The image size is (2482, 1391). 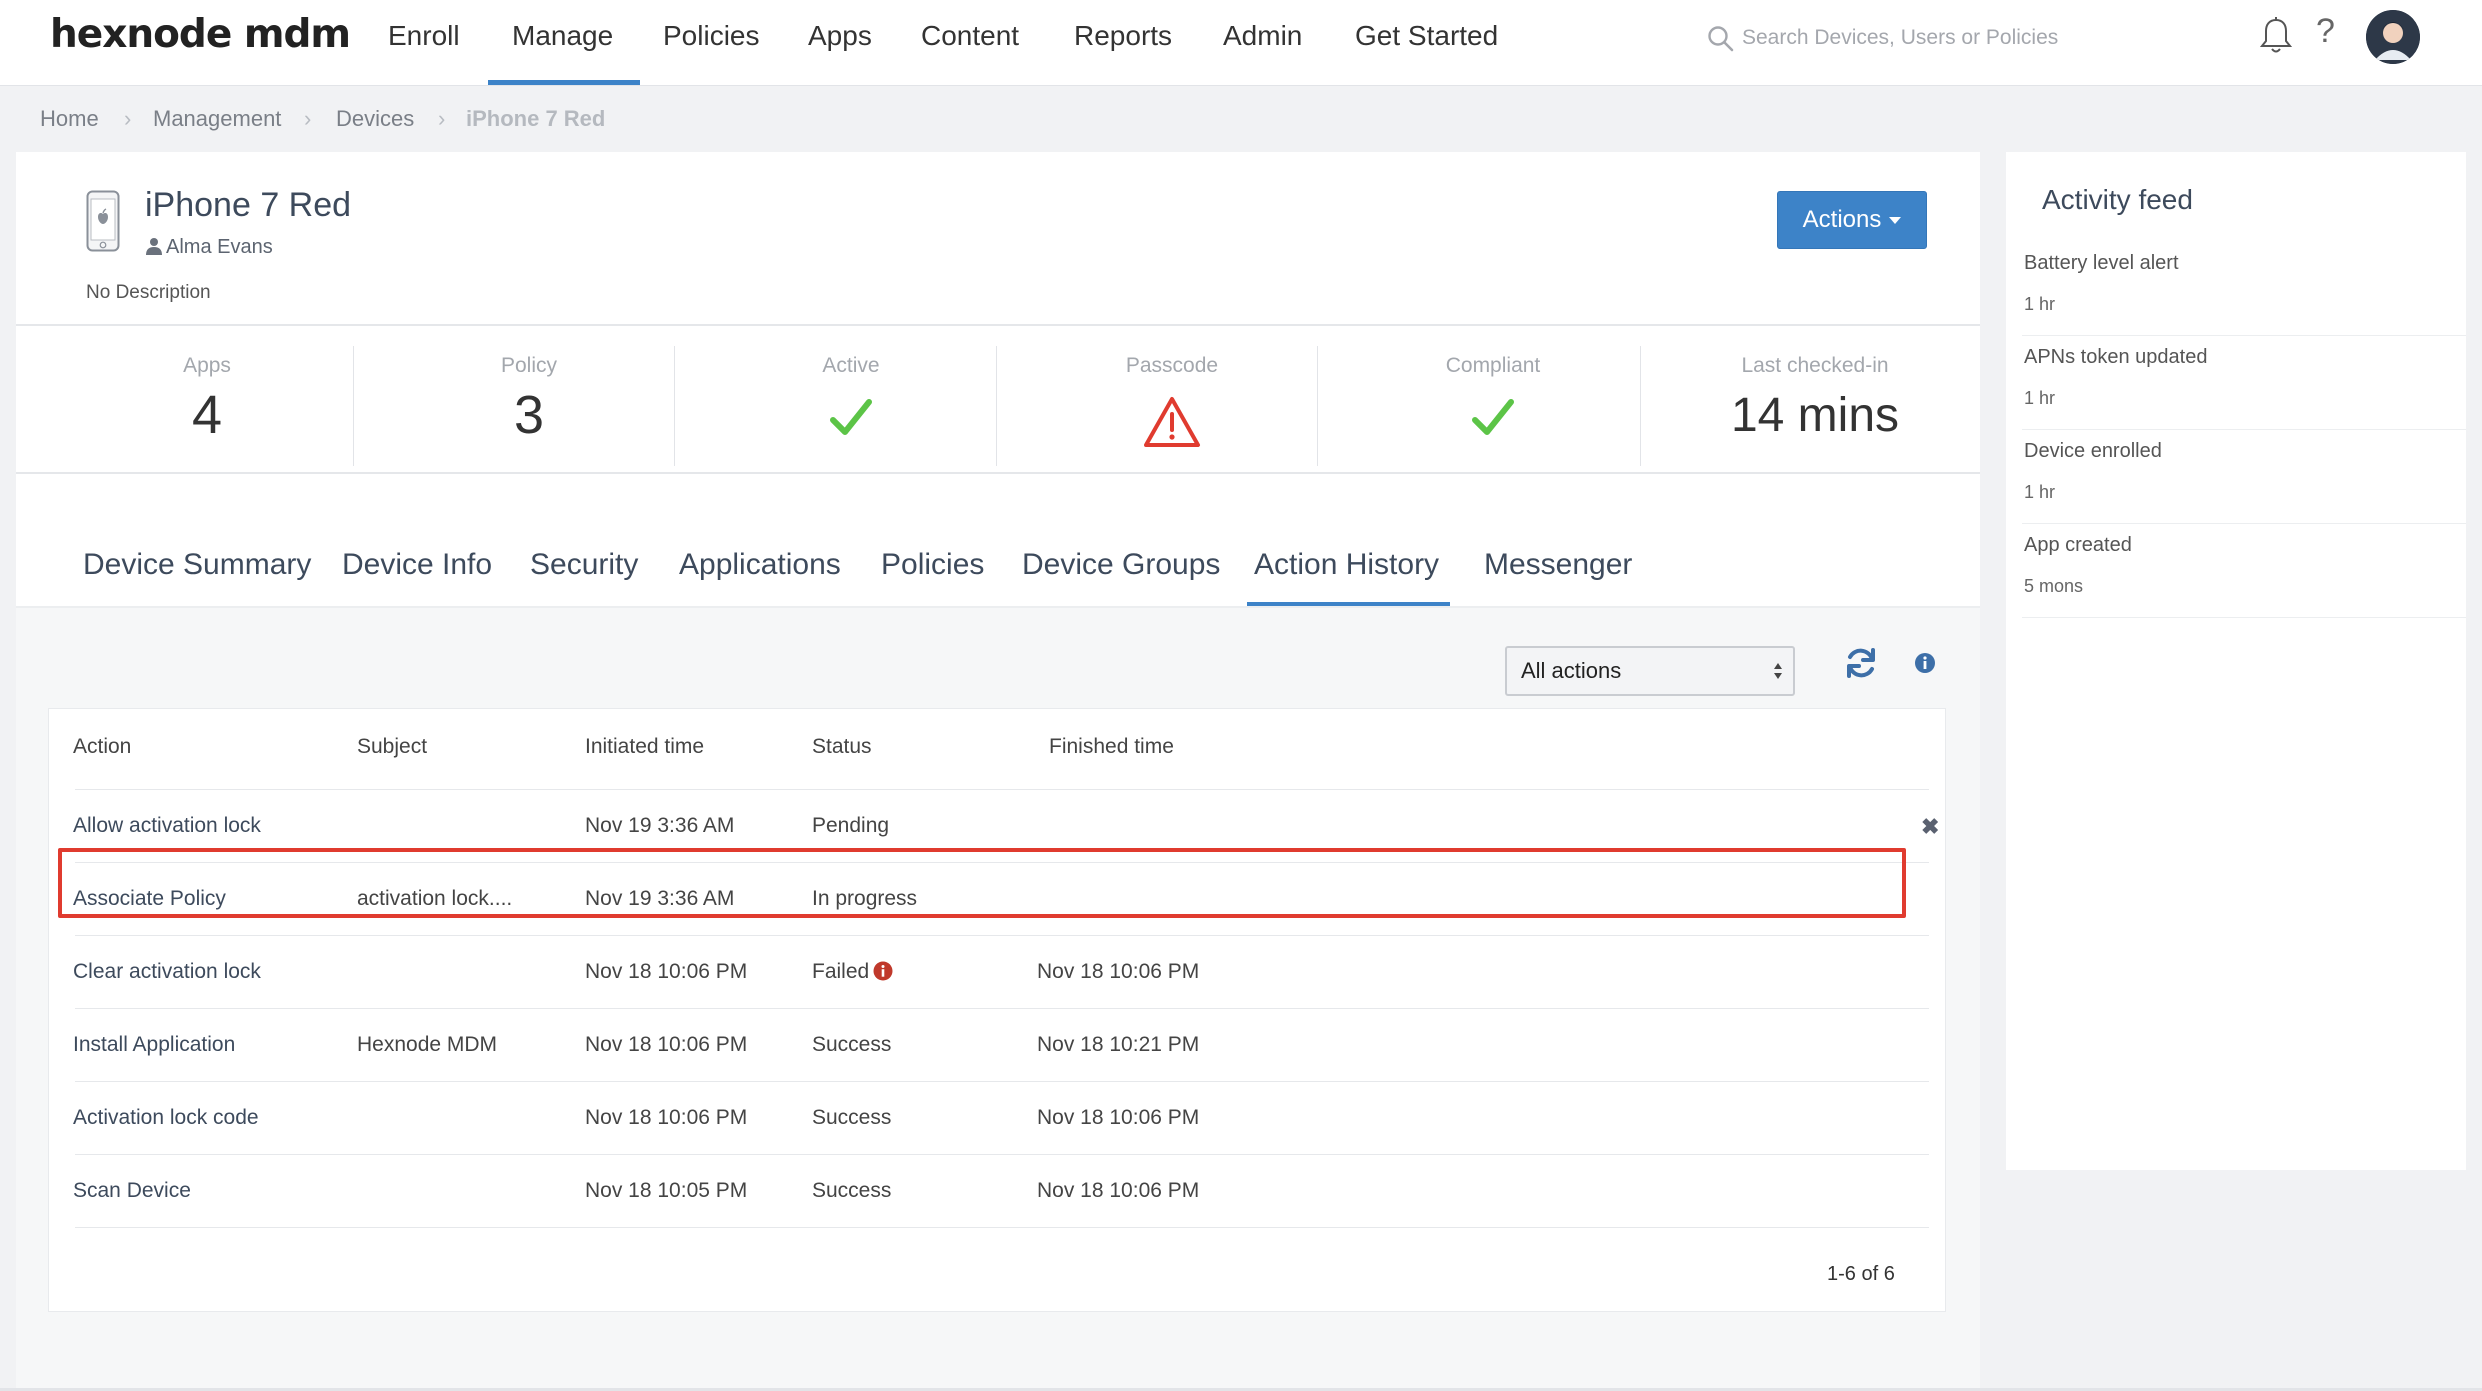 I want to click on user-avatar-icon, so click(x=2393, y=37).